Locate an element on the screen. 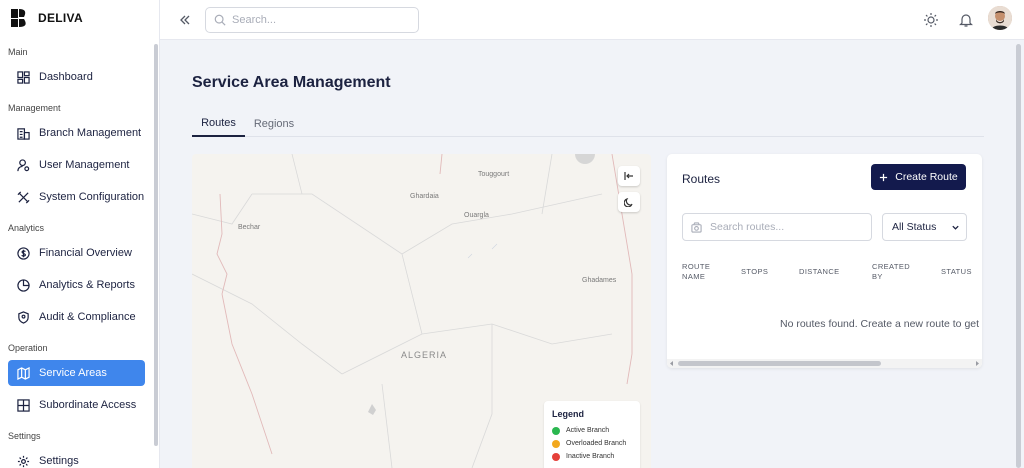 This screenshot has width=1024, height=468. sidebar-item-analytics-reports: Analytics & Reports is located at coordinates (76, 285).